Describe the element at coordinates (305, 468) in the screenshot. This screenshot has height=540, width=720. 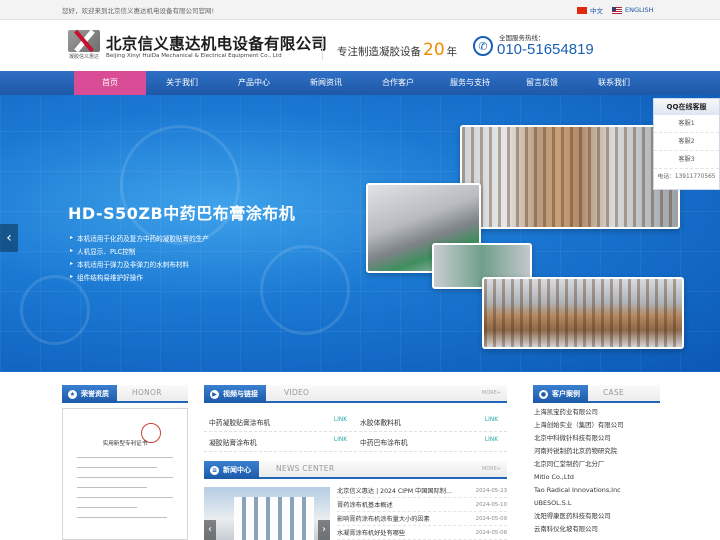
I see `news-en: NEWS CENTER` at that location.